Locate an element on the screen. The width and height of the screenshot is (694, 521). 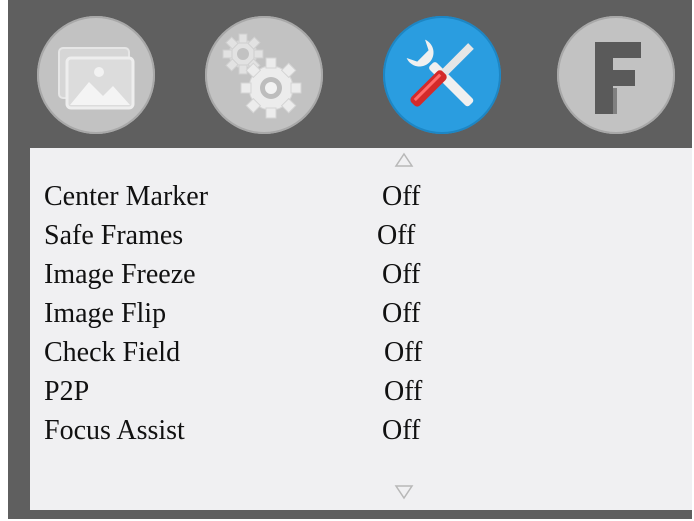
menu-item-label: Check Field is located at coordinates (112, 352).